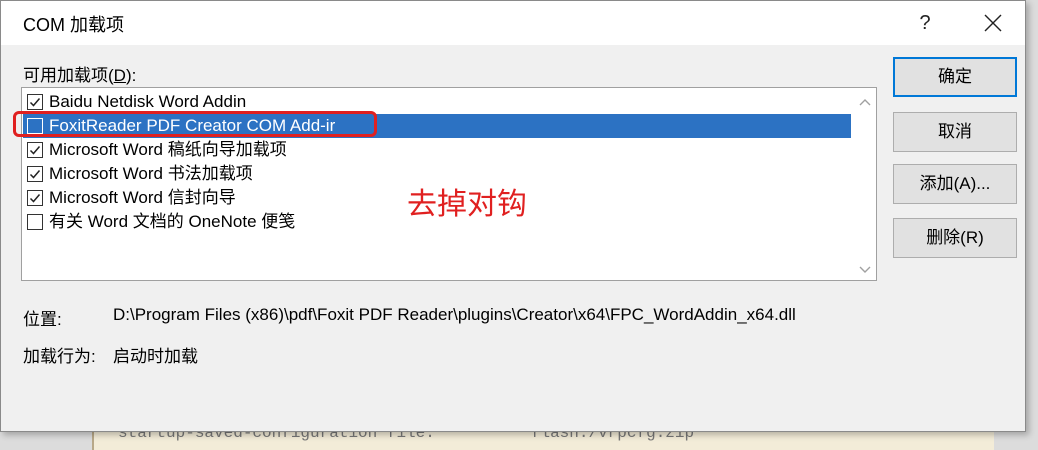 The width and height of the screenshot is (1038, 450). I want to click on scroll-up-icon, so click(865, 103).